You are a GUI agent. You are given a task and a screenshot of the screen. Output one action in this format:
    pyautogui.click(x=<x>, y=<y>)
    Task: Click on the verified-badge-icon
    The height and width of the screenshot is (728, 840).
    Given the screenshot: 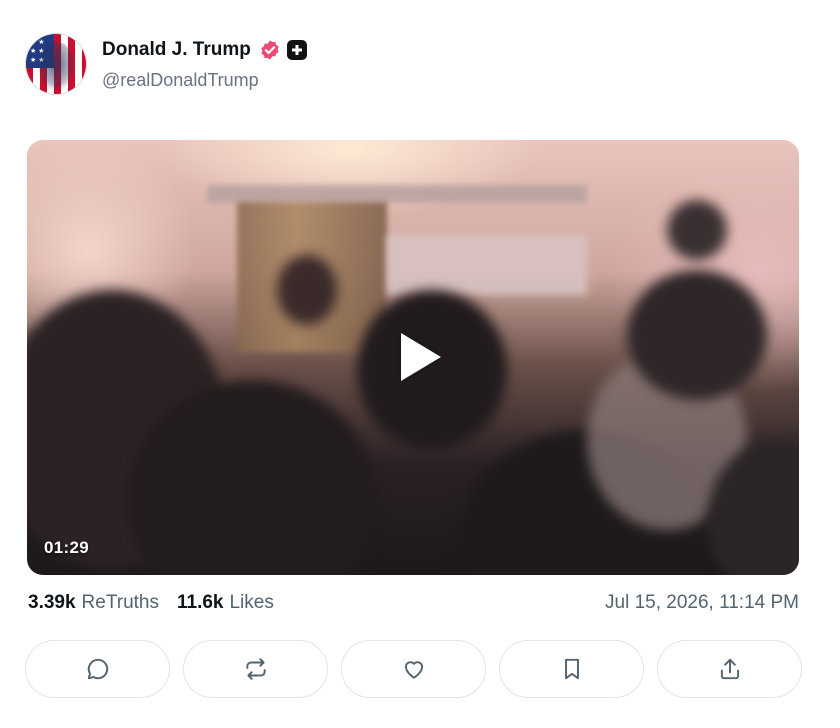 What is the action you would take?
    pyautogui.click(x=270, y=50)
    